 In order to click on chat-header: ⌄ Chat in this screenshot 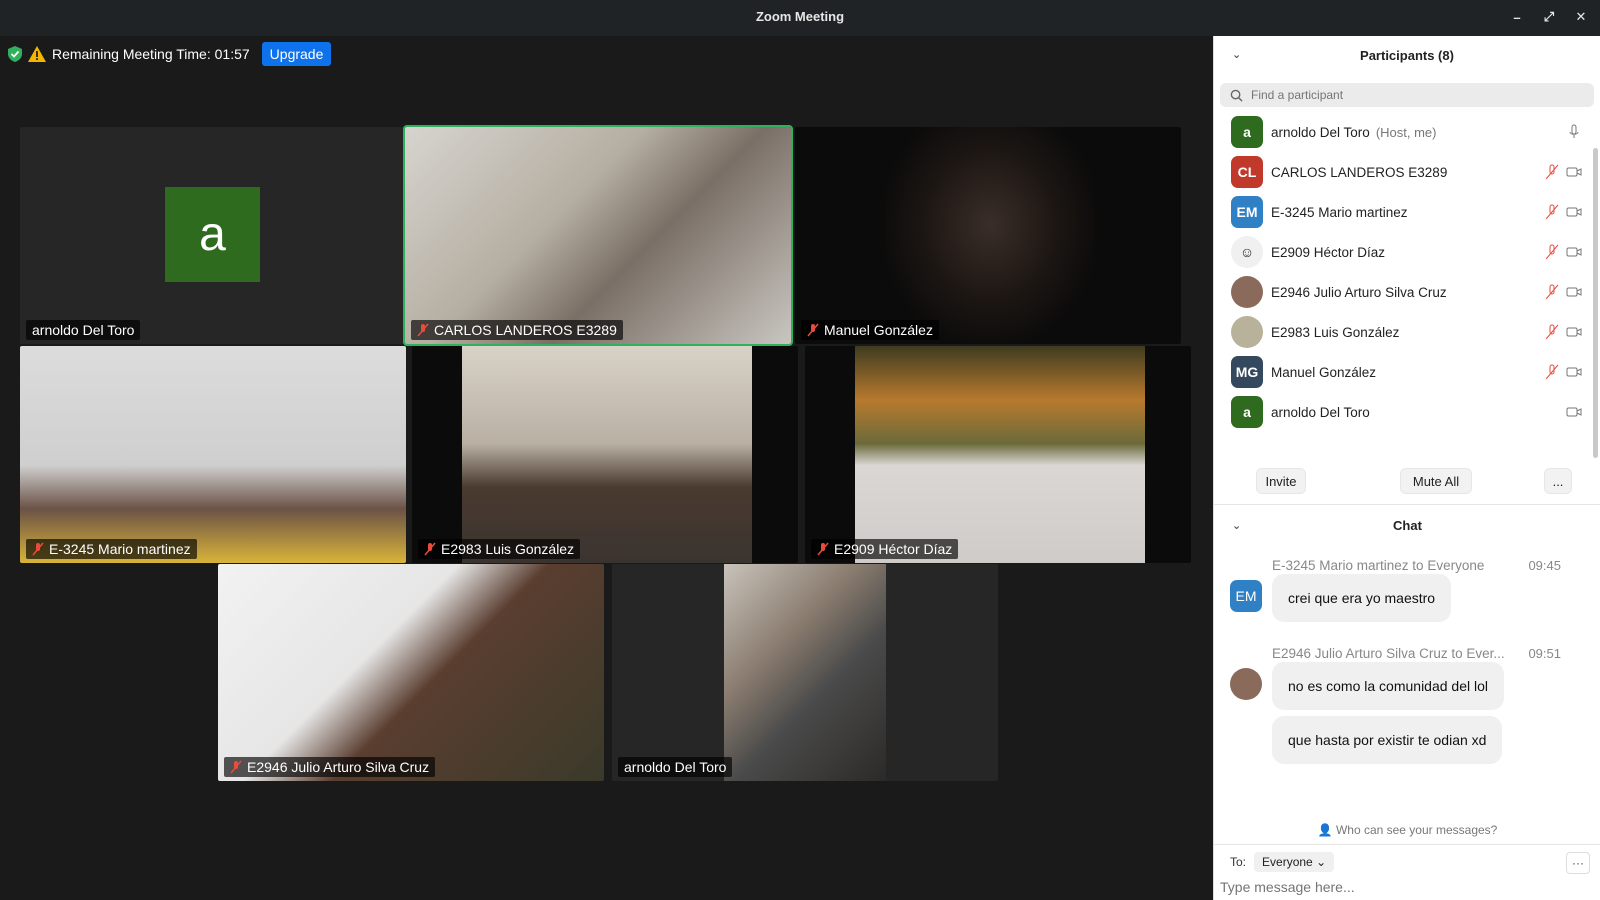, I will do `click(1407, 525)`.